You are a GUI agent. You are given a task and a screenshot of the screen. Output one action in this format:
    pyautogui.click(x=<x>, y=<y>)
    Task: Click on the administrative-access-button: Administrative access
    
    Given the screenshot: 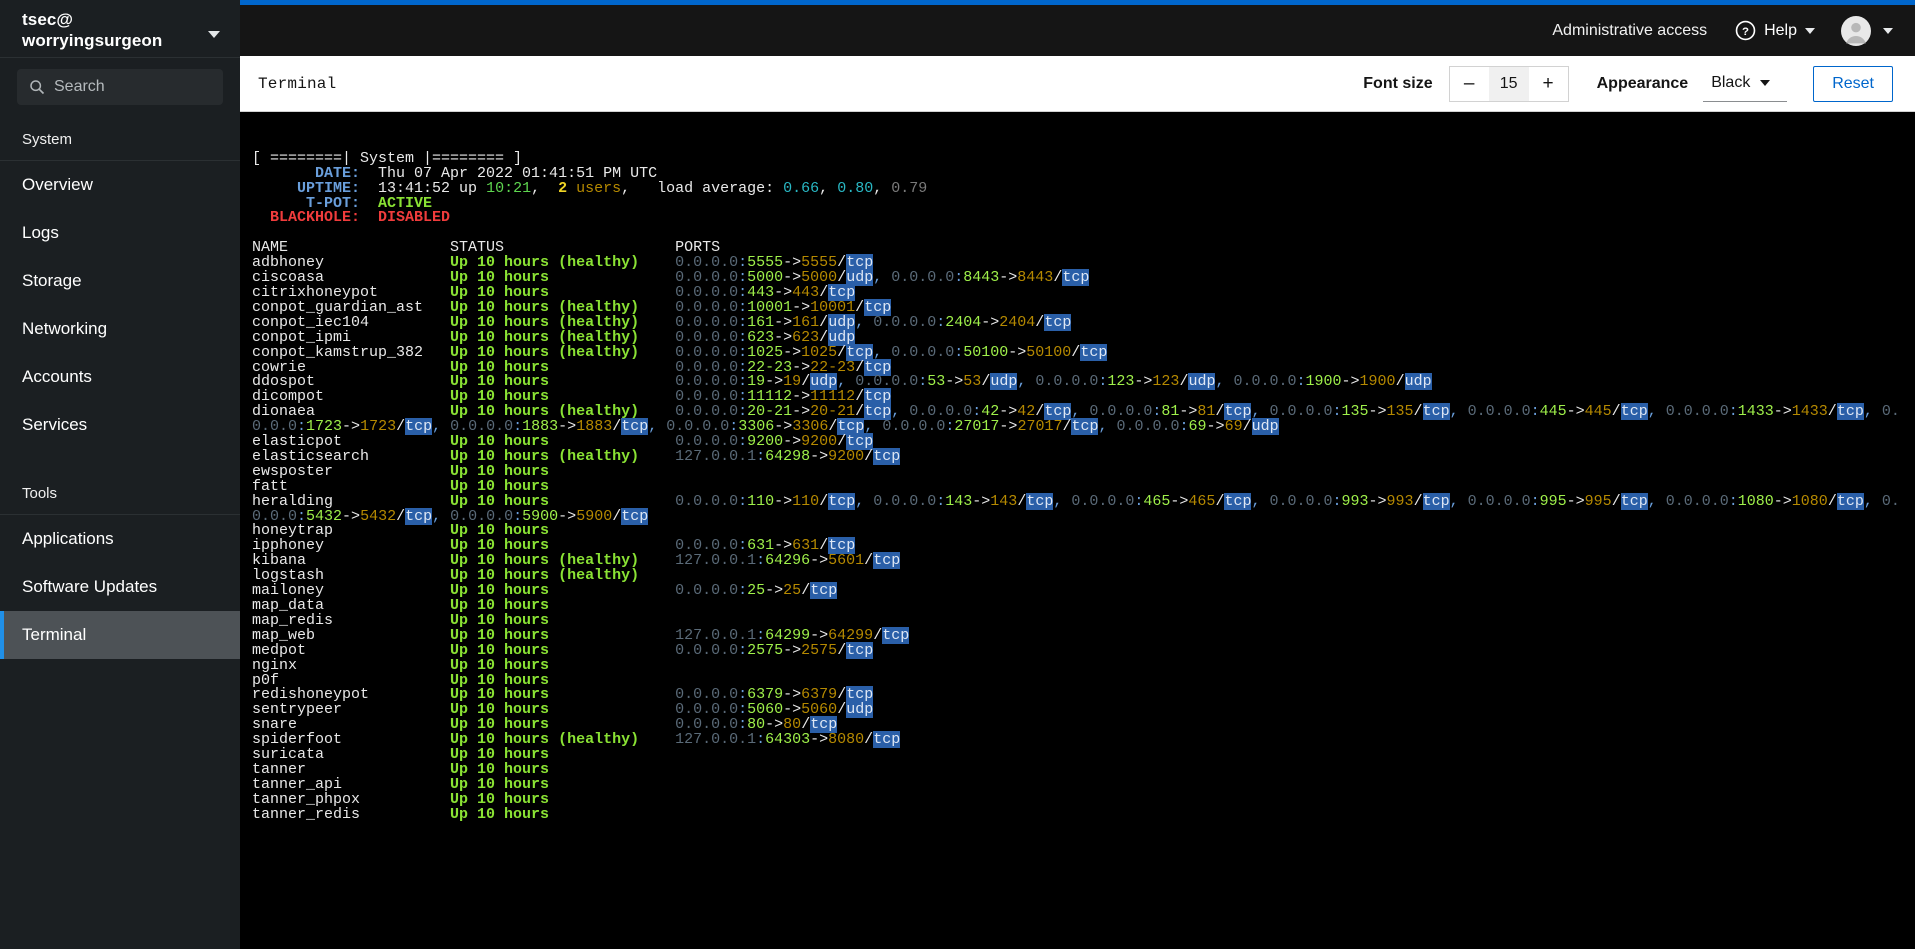 What is the action you would take?
    pyautogui.click(x=1629, y=31)
    